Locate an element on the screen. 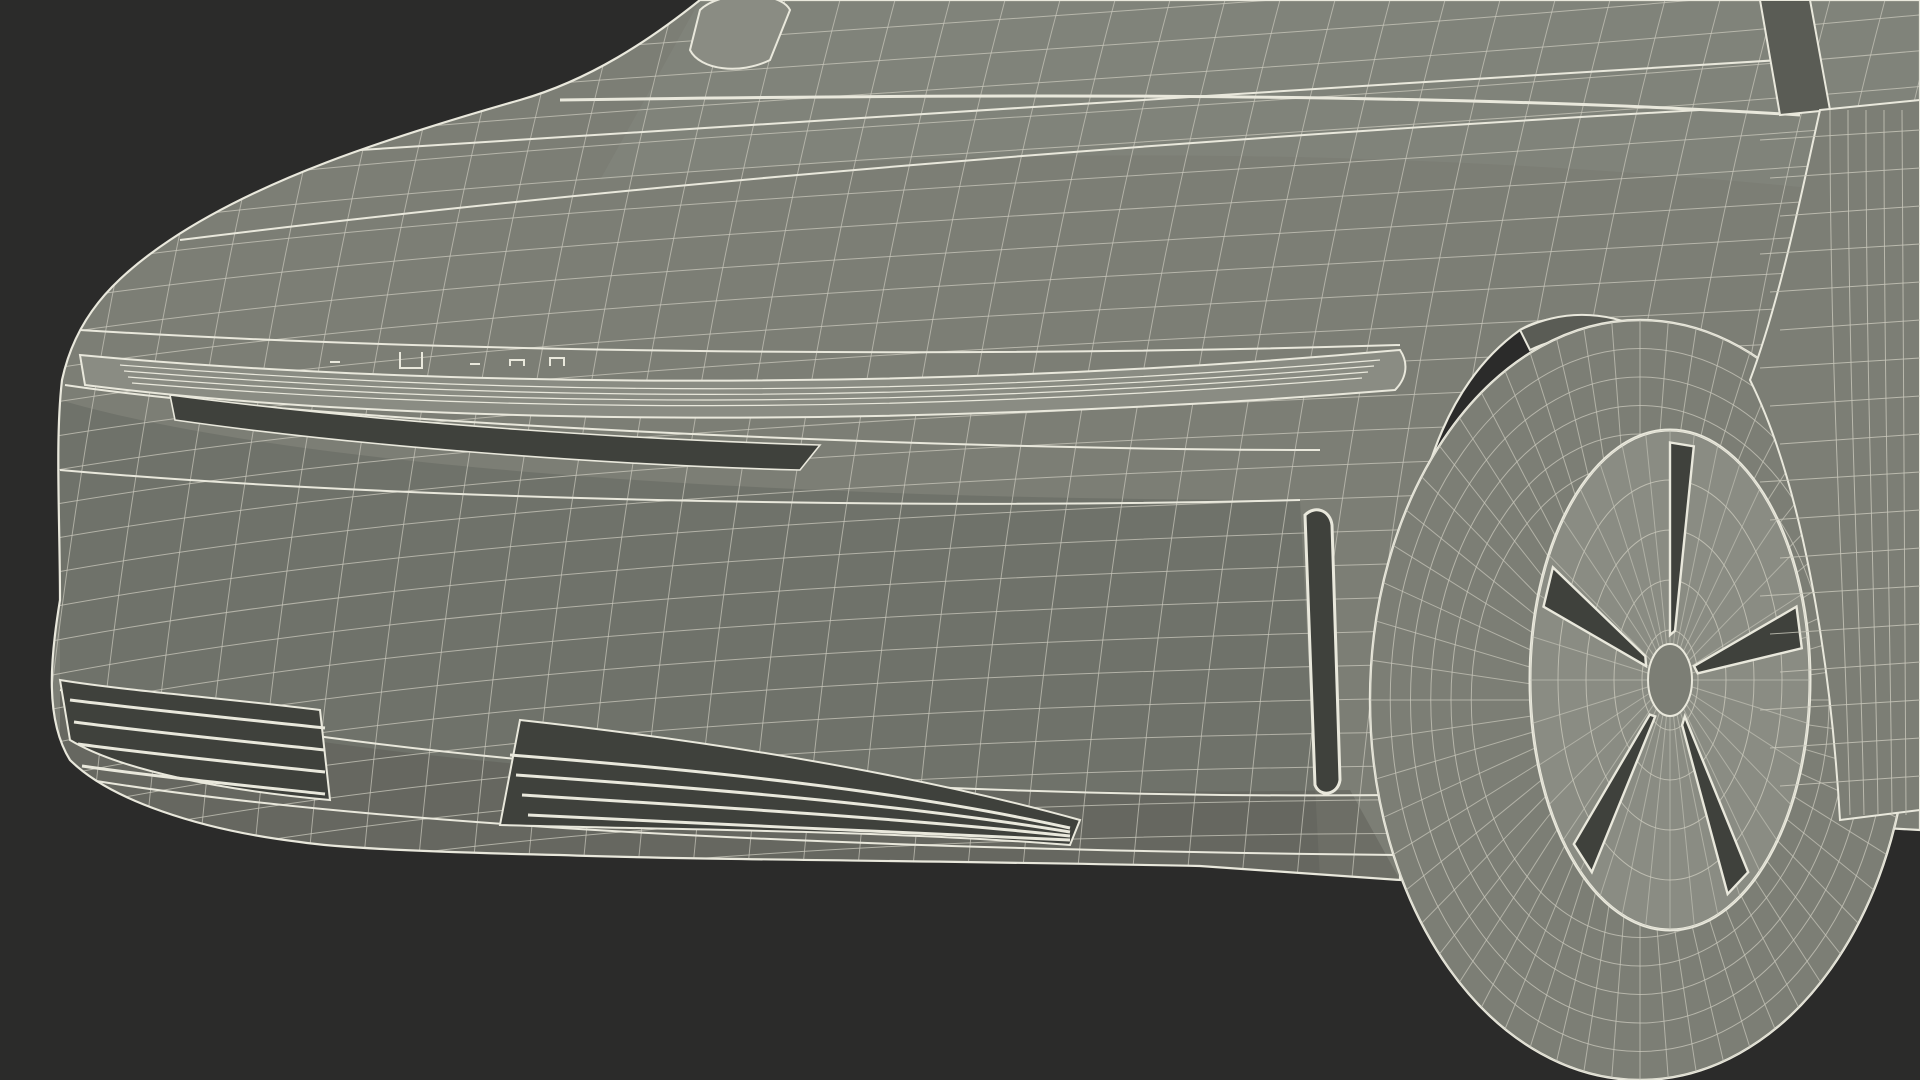 This screenshot has width=1920, height=1080. wheel-hub is located at coordinates (1670, 680).